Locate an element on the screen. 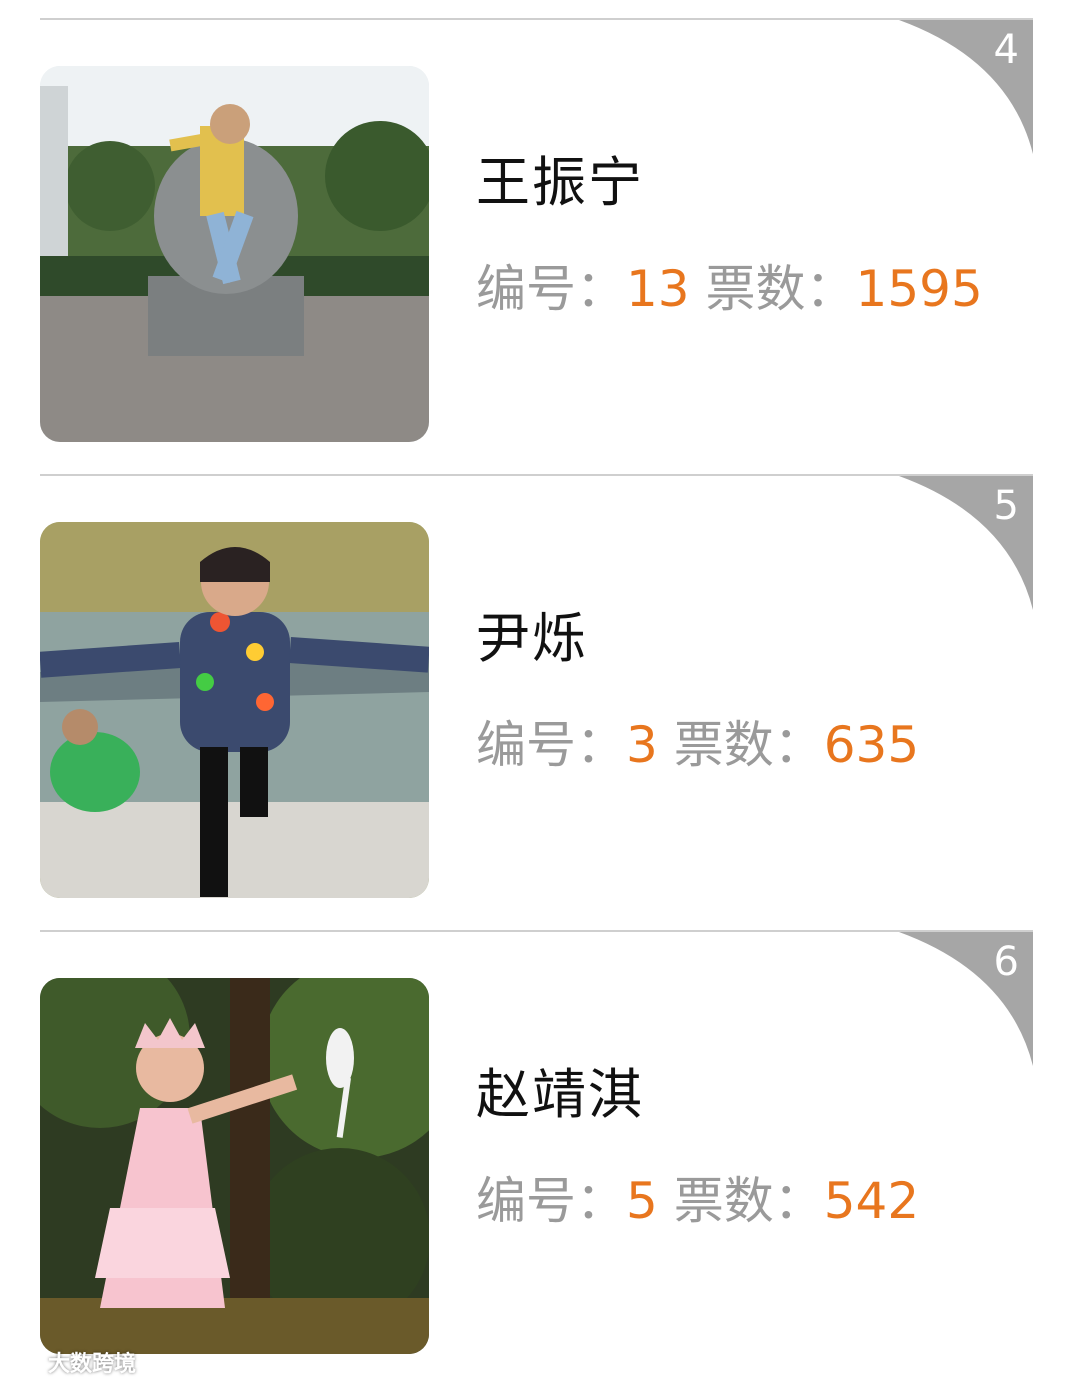 This screenshot has height=1379, width=1080. watermark-text: 大数跨境 is located at coordinates (92, 1364).